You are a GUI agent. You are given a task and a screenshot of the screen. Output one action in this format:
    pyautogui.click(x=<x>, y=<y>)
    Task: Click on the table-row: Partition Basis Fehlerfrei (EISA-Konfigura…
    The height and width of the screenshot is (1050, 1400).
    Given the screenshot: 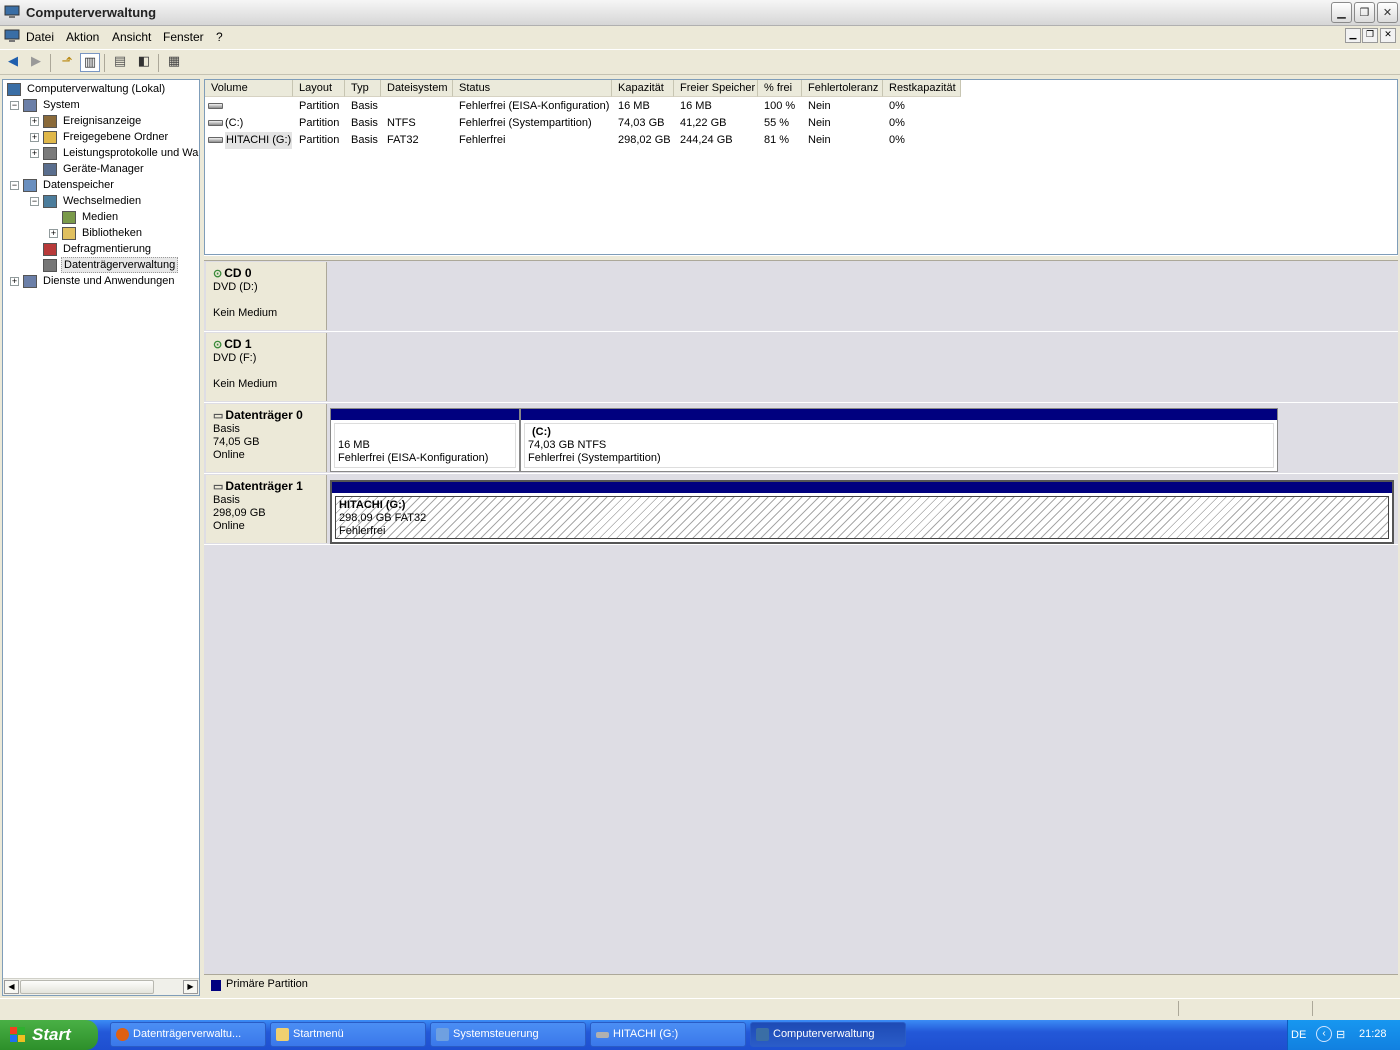 What is the action you would take?
    pyautogui.click(x=801, y=106)
    